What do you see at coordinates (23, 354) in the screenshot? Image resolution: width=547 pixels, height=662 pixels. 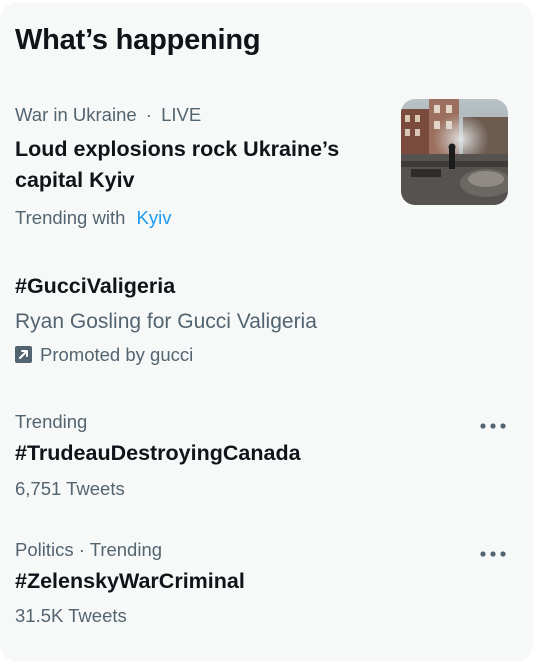 I see `promoted-arrow-icon` at bounding box center [23, 354].